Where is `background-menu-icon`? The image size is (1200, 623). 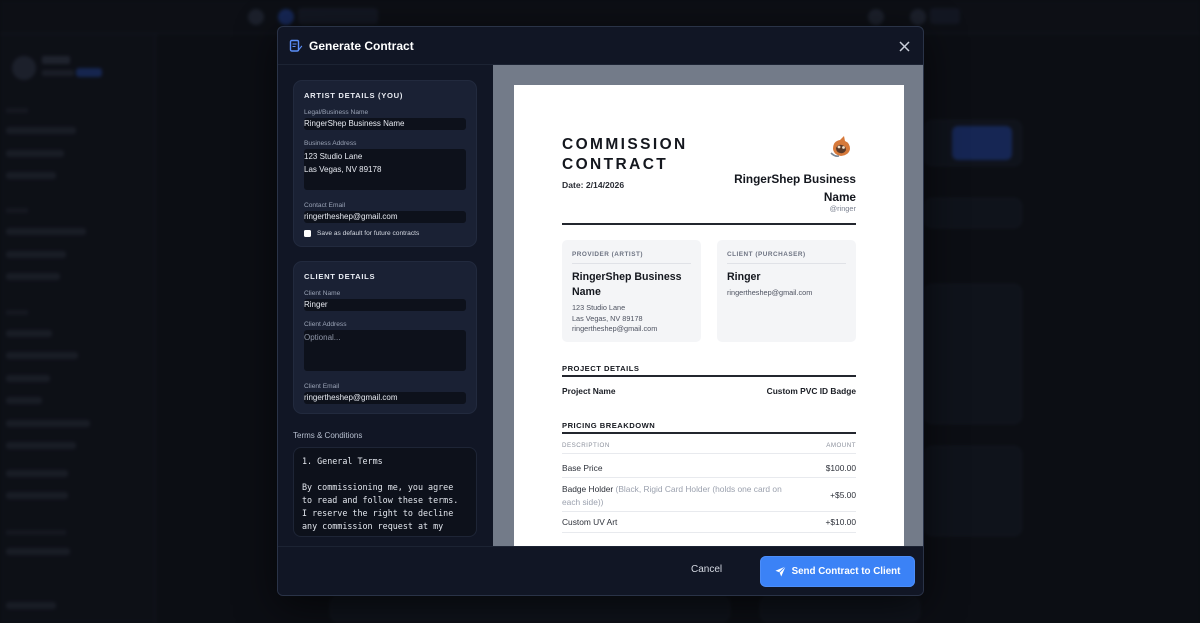
background-menu-icon is located at coordinates (256, 17).